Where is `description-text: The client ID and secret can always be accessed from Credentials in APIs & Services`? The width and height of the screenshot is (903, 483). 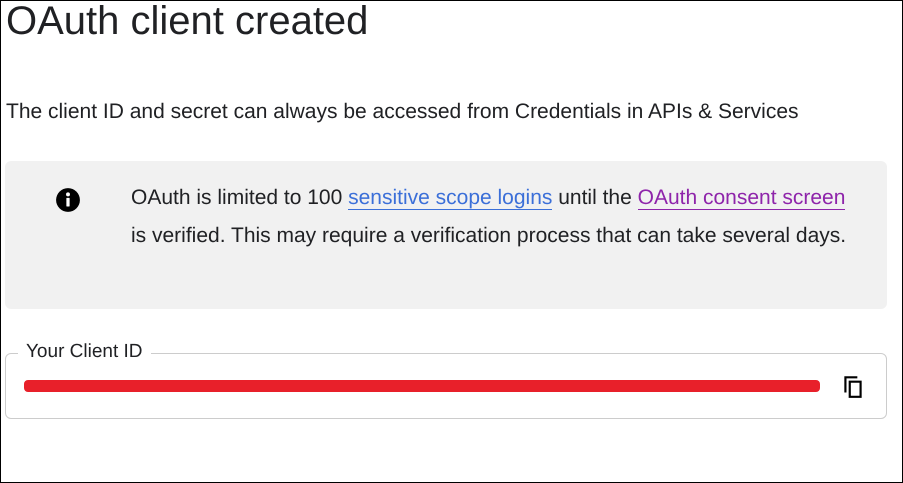 description-text: The client ID and secret can always be accessed from Credentials in APIs & Services is located at coordinates (403, 112).